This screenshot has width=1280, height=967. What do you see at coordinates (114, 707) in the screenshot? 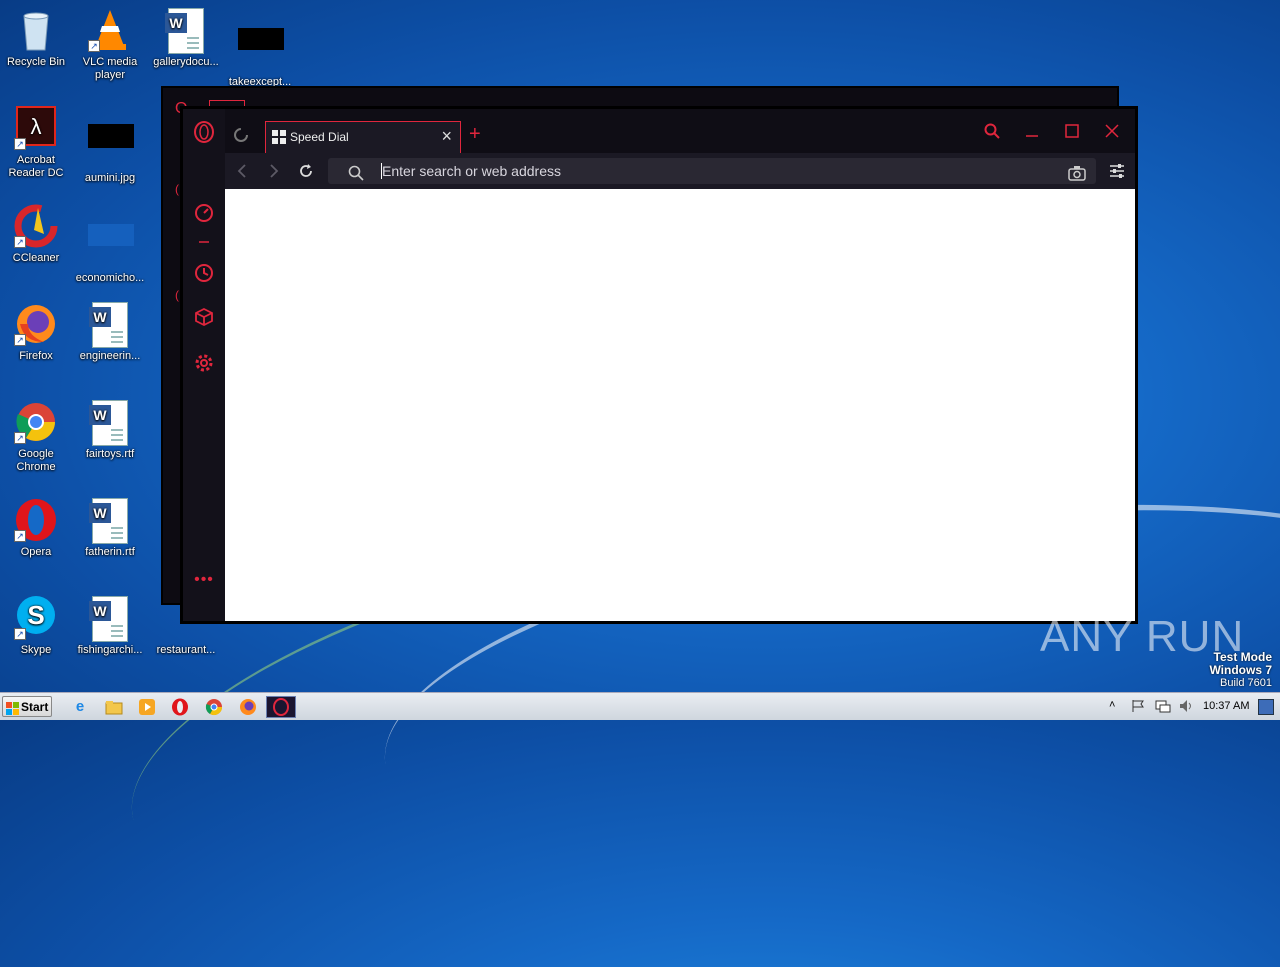
I see `file-explorer-icon` at bounding box center [114, 707].